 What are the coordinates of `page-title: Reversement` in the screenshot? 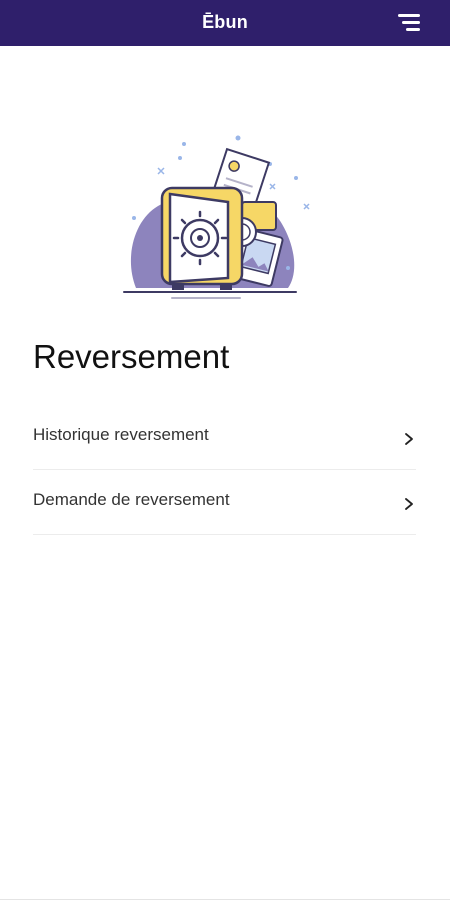 It's located at (131, 356).